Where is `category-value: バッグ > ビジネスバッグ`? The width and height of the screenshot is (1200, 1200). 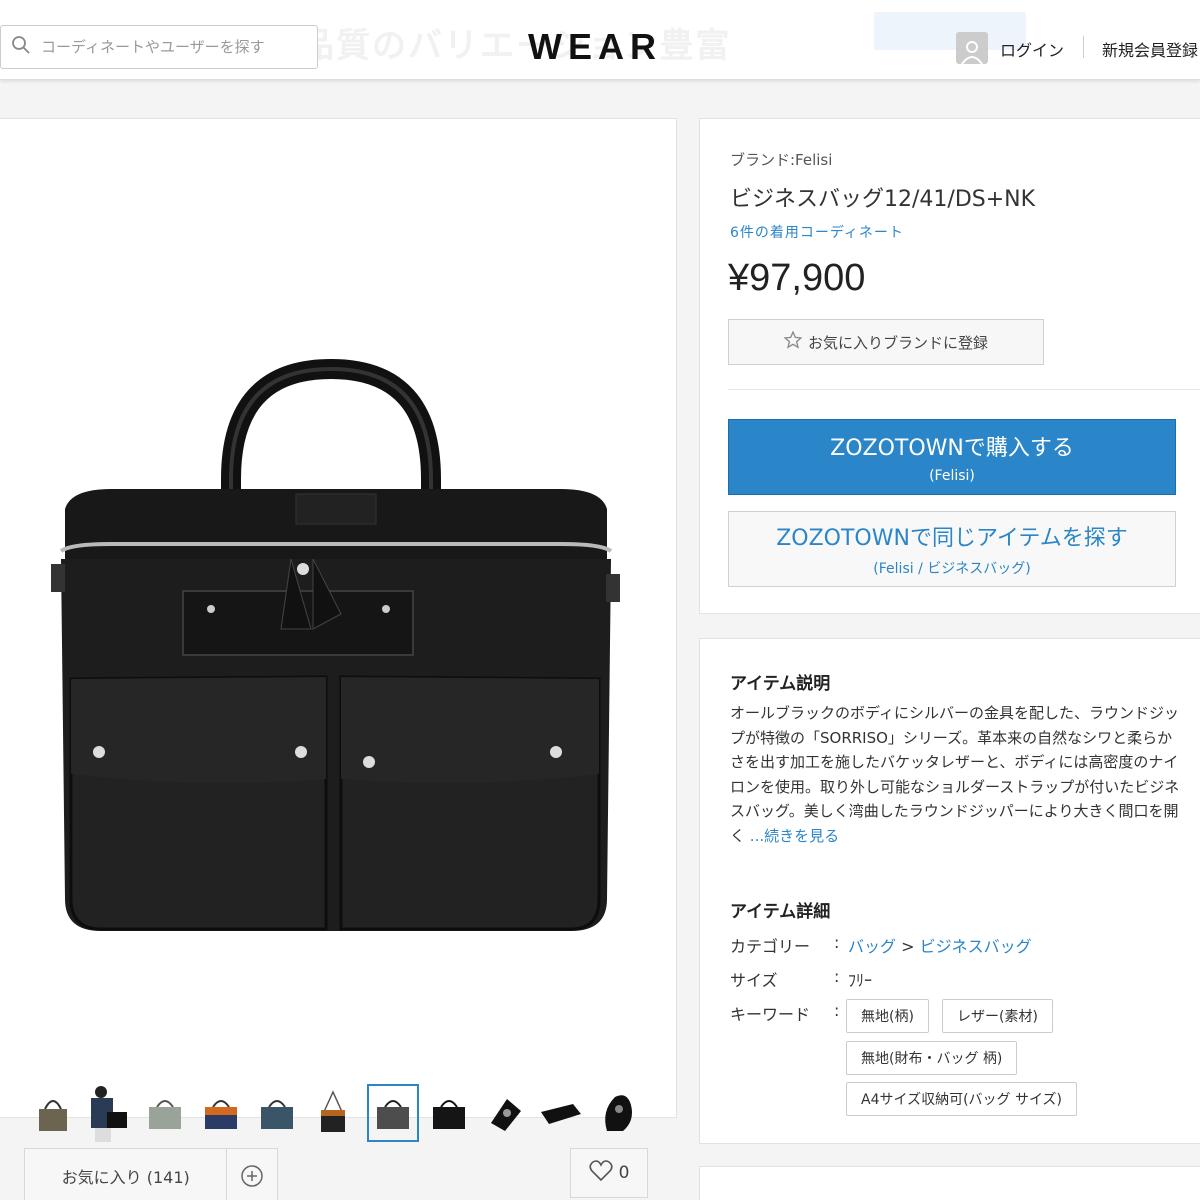
category-value: バッグ > ビジネスバッグ is located at coordinates (940, 945).